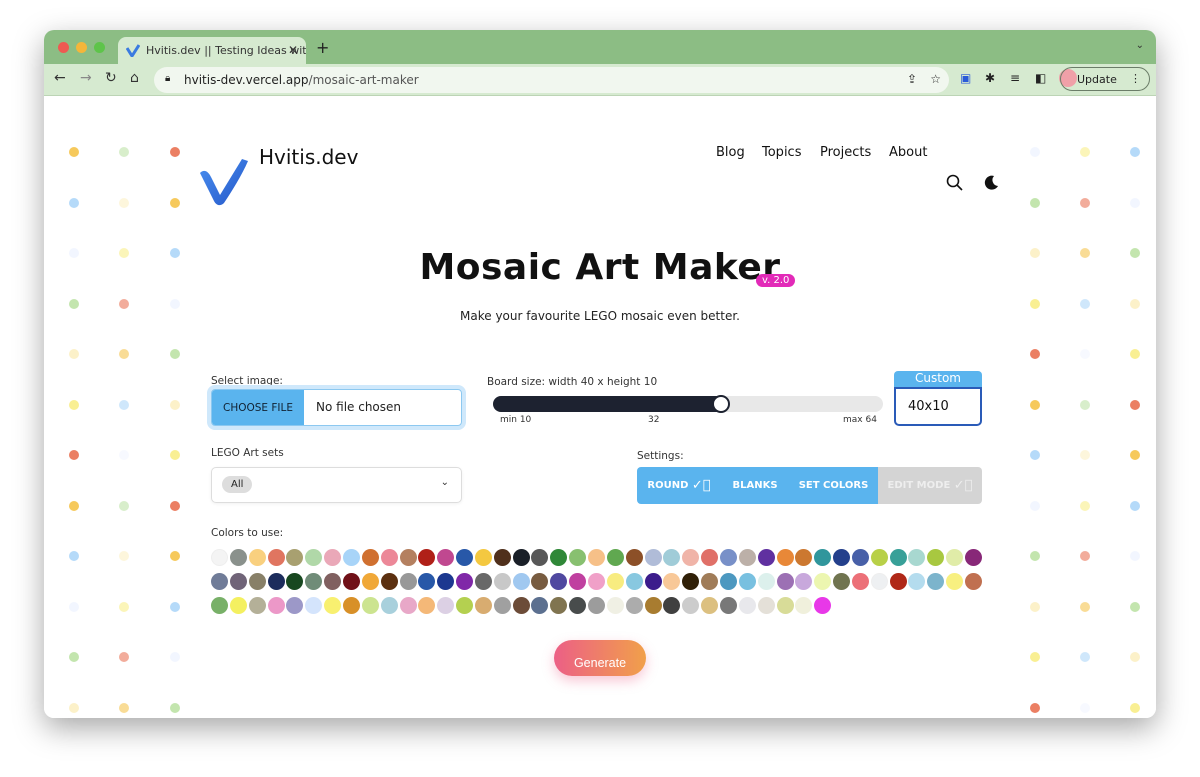 The width and height of the screenshot is (1200, 777). Describe the element at coordinates (833, 485) in the screenshot. I see `set-colors-toggle: SET COLORS` at that location.